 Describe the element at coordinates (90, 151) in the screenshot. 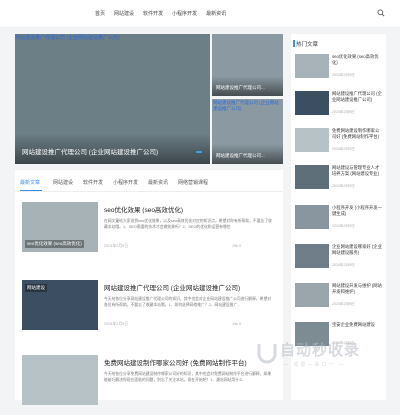

I see `hero-caption: 网站建设推广代理公司 (企业网站建设推广公司)` at that location.